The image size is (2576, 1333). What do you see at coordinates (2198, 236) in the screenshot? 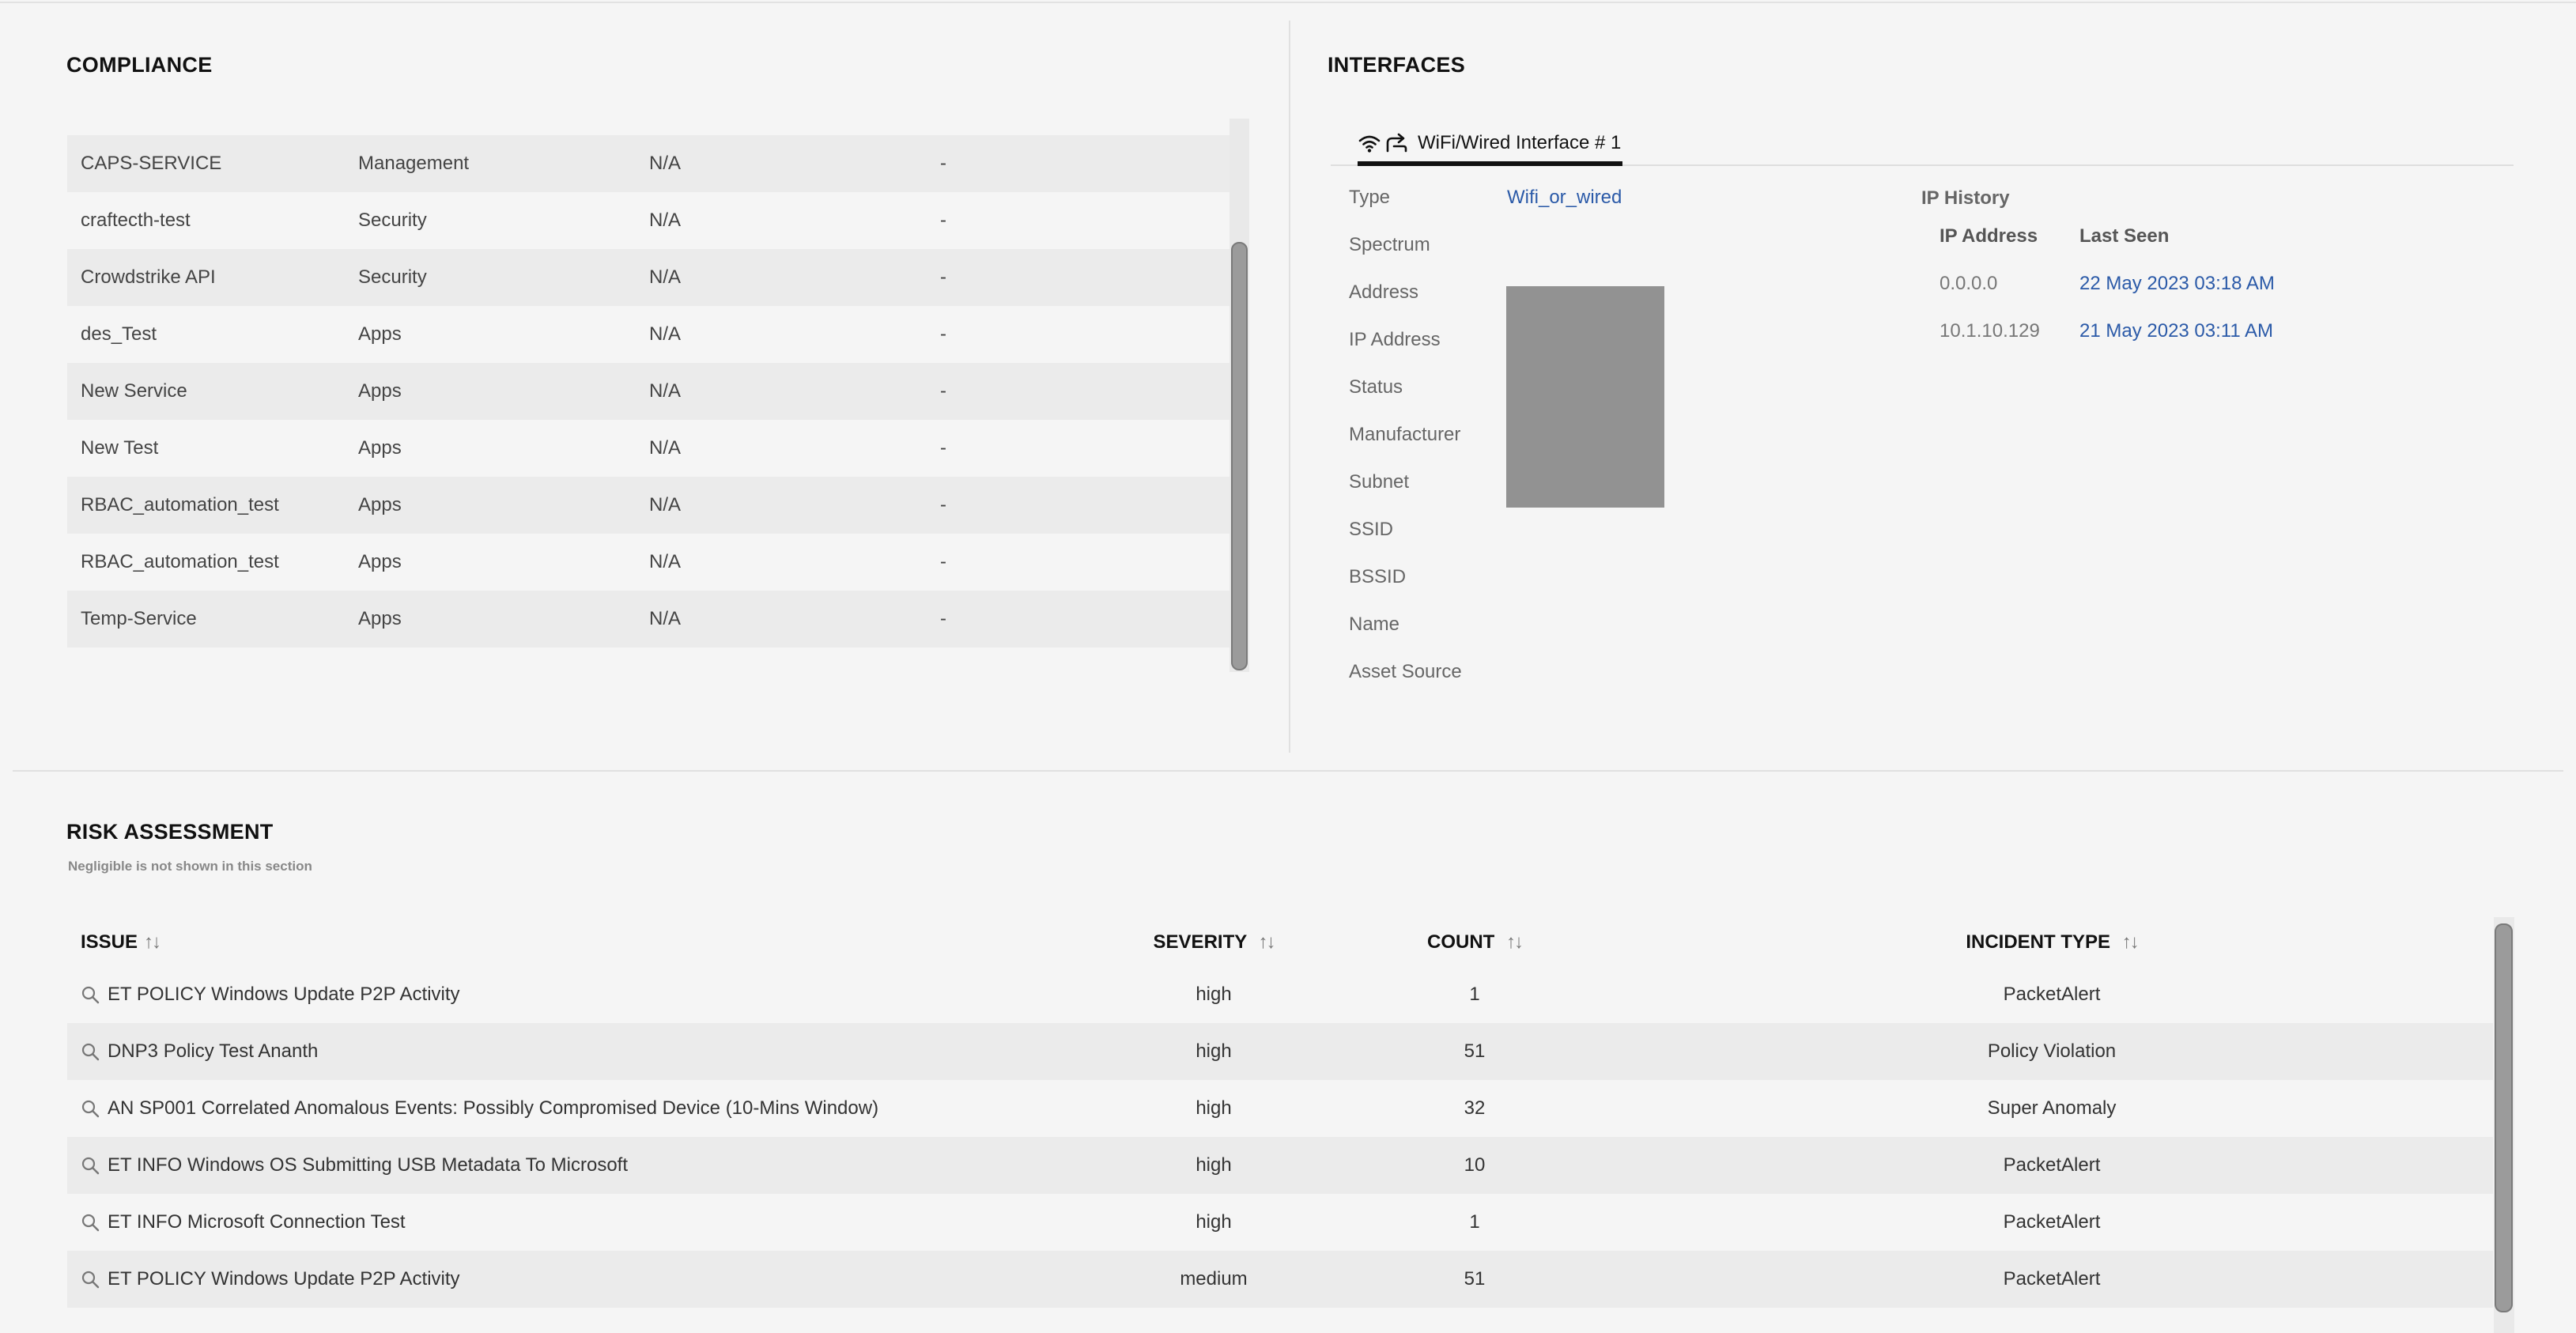
I see `ip-history-header: IP Address Last Seen` at bounding box center [2198, 236].